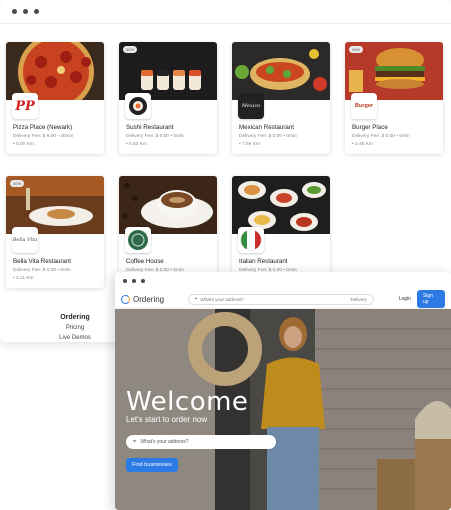  Describe the element at coordinates (168, 205) in the screenshot. I see `coffee-photo` at that location.